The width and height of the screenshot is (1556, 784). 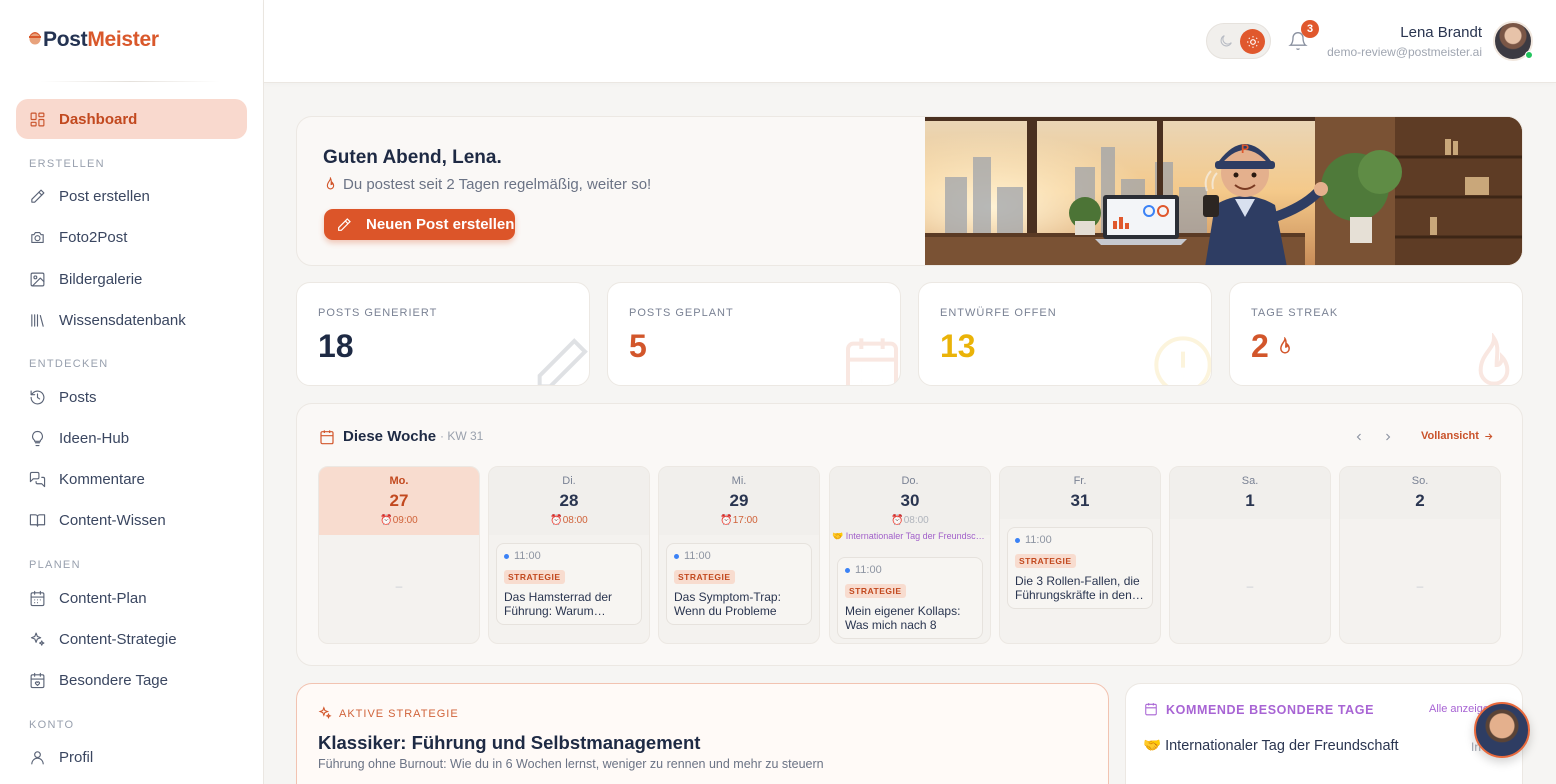 I want to click on camera-icon, so click(x=37, y=237).